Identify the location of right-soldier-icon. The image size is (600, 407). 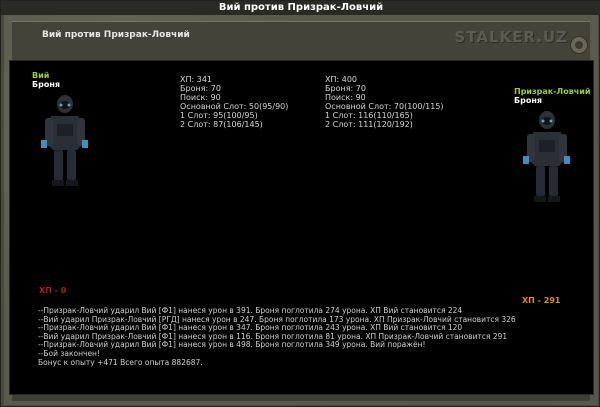
(546, 156).